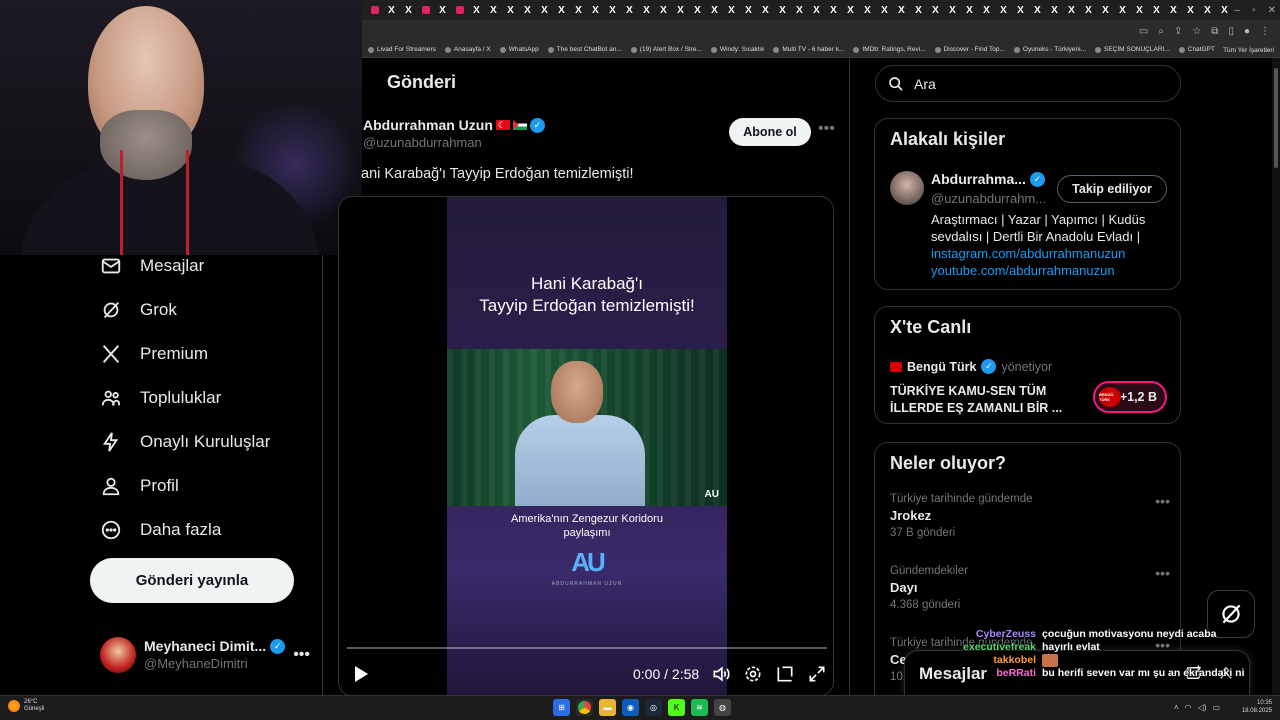 The height and width of the screenshot is (720, 1280). Describe the element at coordinates (1238, 10) in the screenshot. I see `minimize-button: –` at that location.